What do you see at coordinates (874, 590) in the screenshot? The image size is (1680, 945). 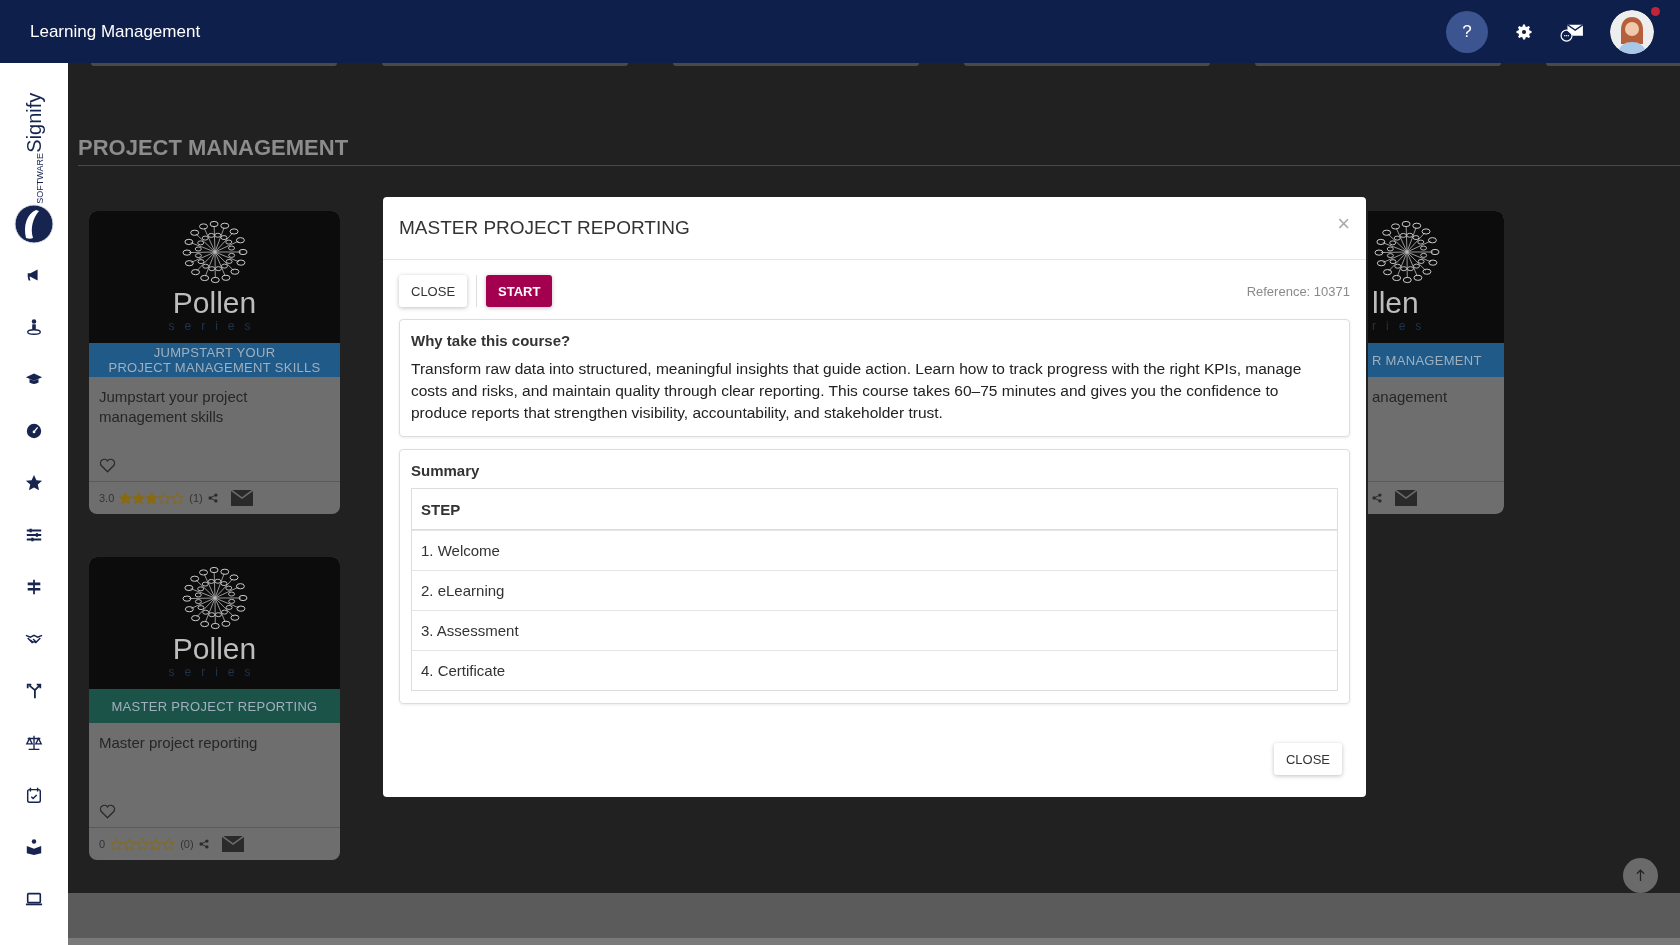 I see `table-cell: 2. eLearning` at bounding box center [874, 590].